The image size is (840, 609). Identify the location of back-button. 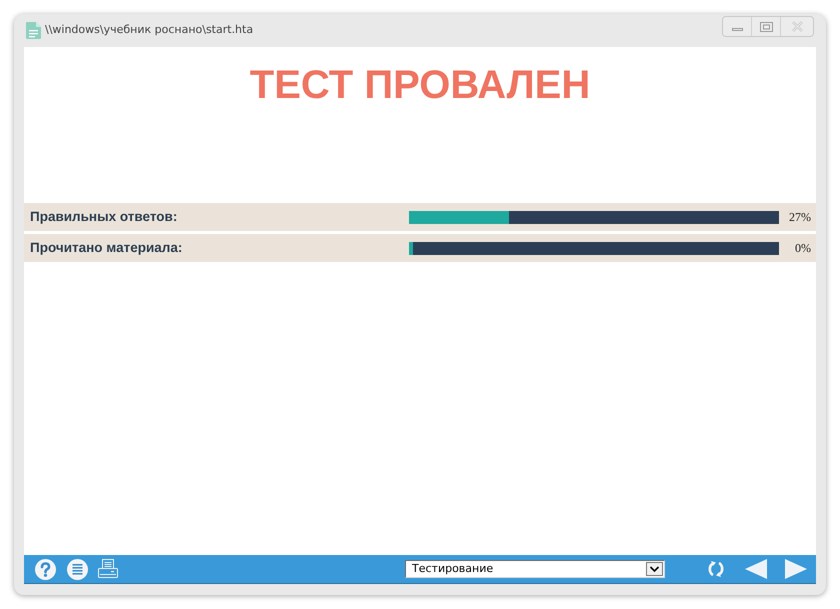
(756, 569).